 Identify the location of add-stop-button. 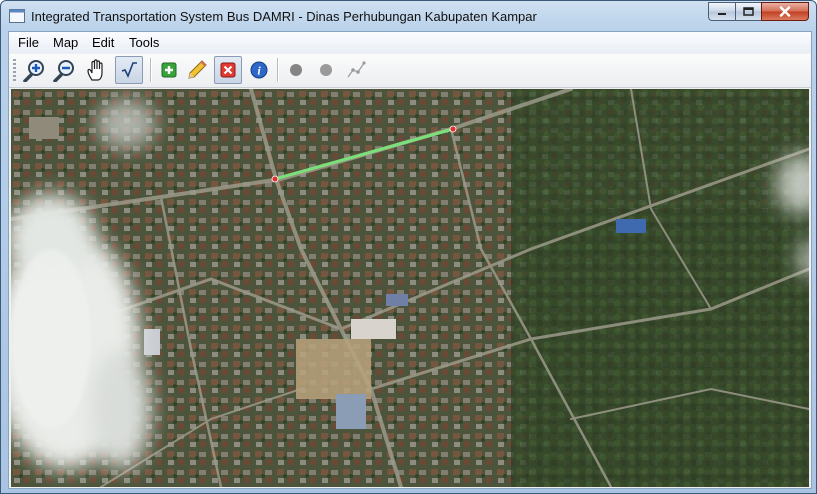
(326, 70).